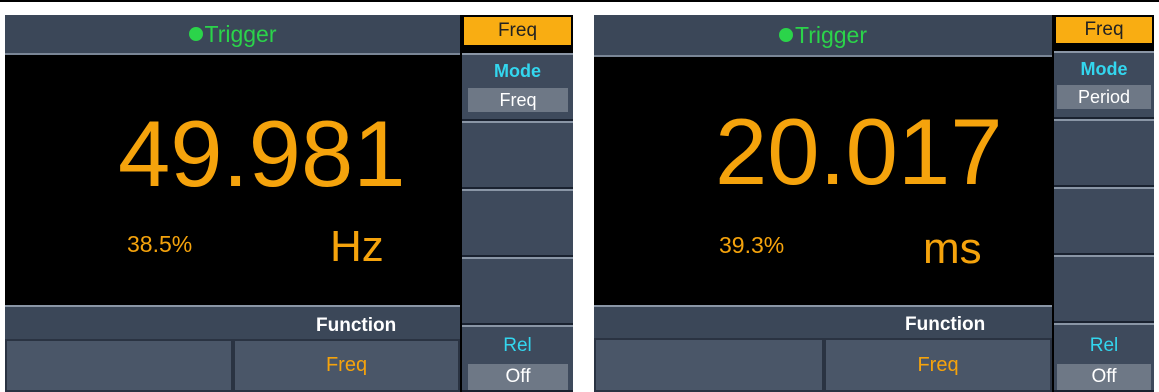 The width and height of the screenshot is (1159, 392). I want to click on softkey-mode: Mode Period, so click(1104, 85).